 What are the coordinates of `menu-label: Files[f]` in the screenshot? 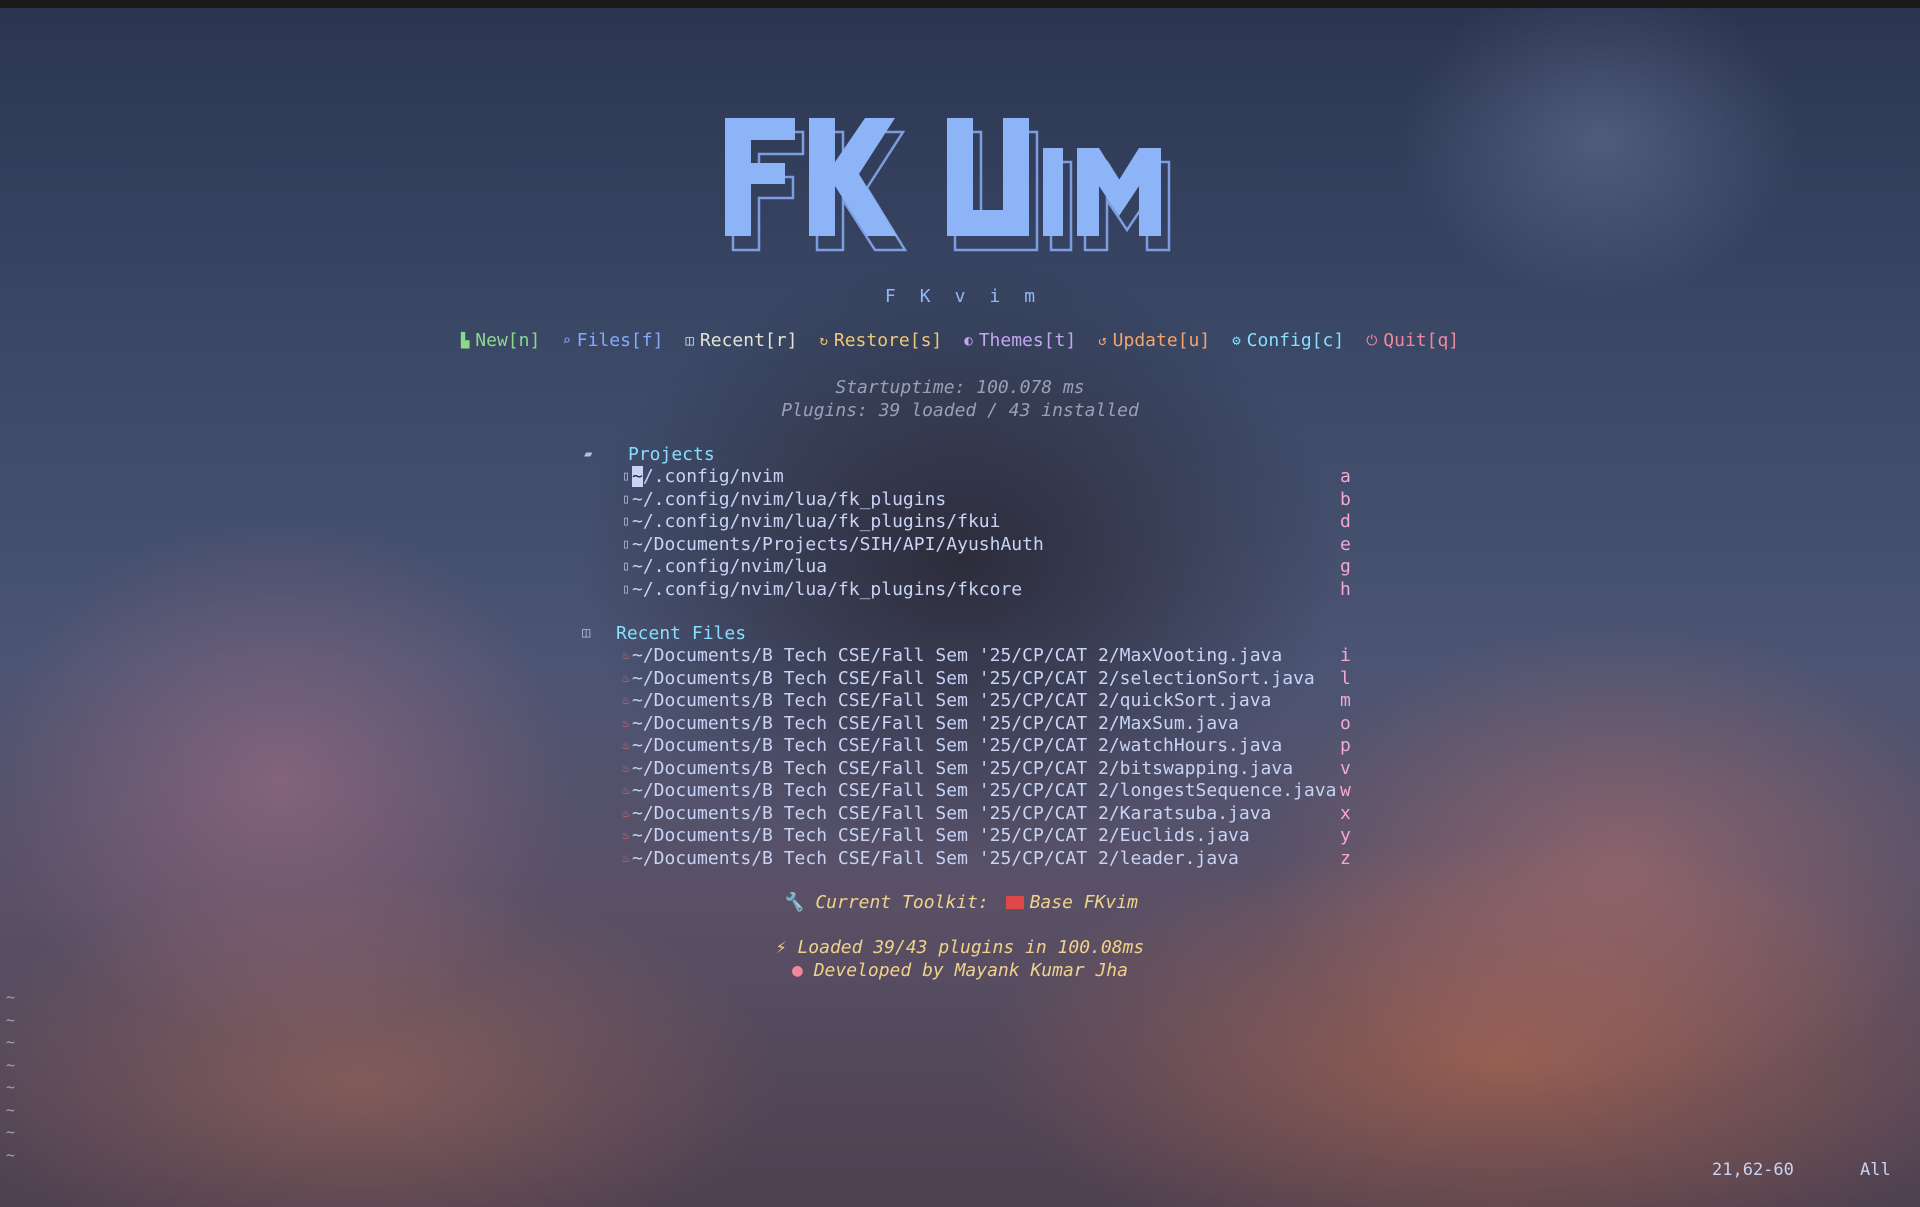 It's located at (620, 340).